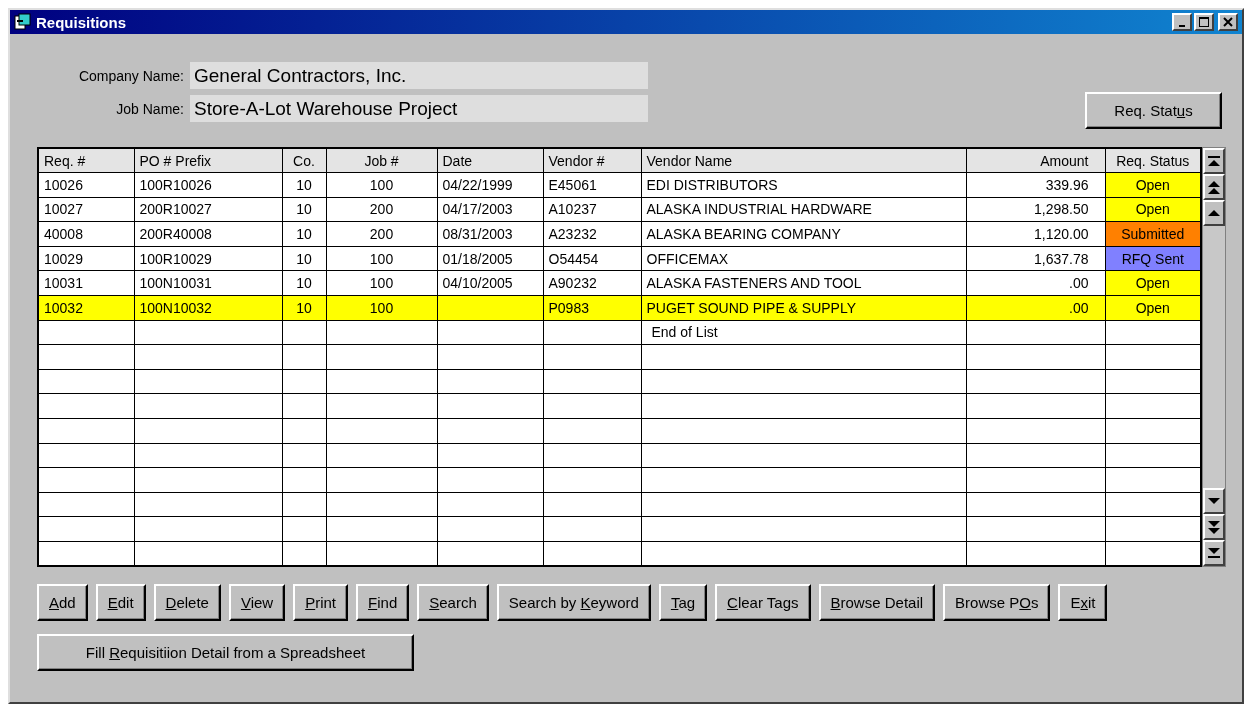 Image resolution: width=1249 pixels, height=704 pixels. What do you see at coordinates (86, 209) in the screenshot?
I see `table-cell: 10027` at bounding box center [86, 209].